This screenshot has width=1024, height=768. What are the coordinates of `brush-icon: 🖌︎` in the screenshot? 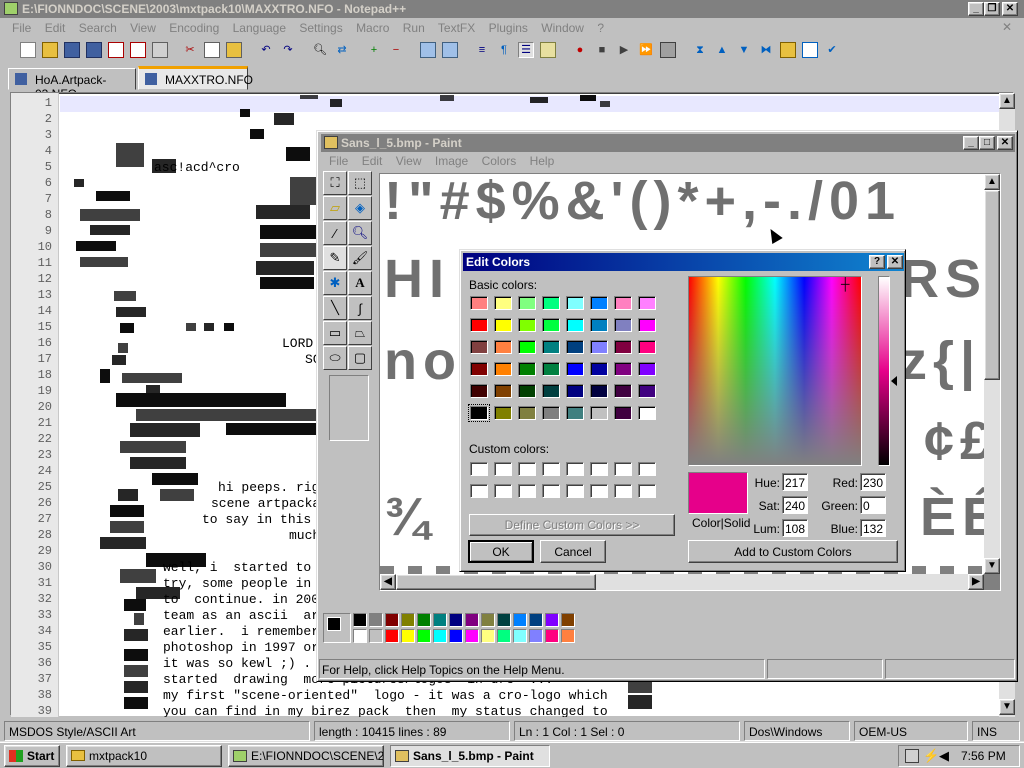 It's located at (360, 258).